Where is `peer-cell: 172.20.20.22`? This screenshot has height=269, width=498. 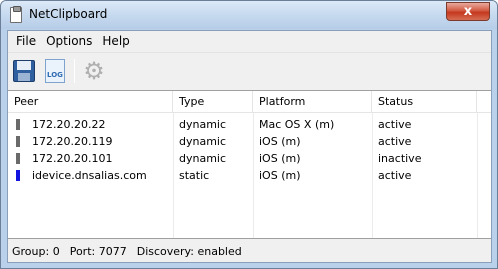
peer-cell: 172.20.20.22 is located at coordinates (90, 124).